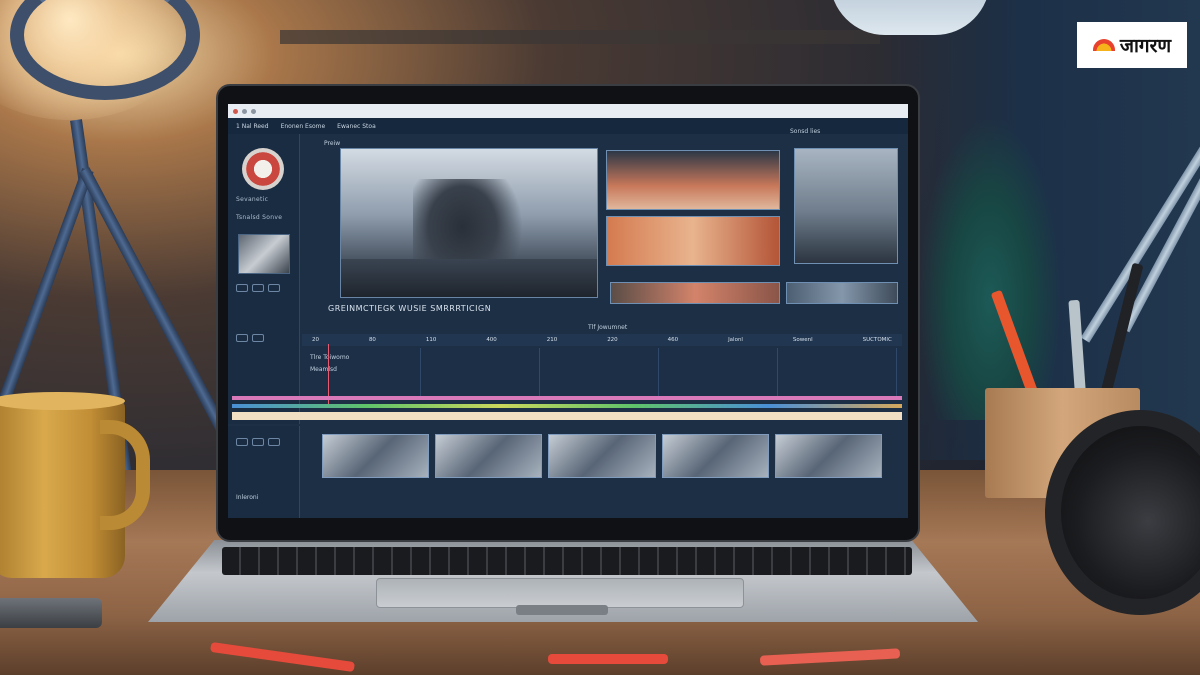  I want to click on laptop-keyboard, so click(567, 561).